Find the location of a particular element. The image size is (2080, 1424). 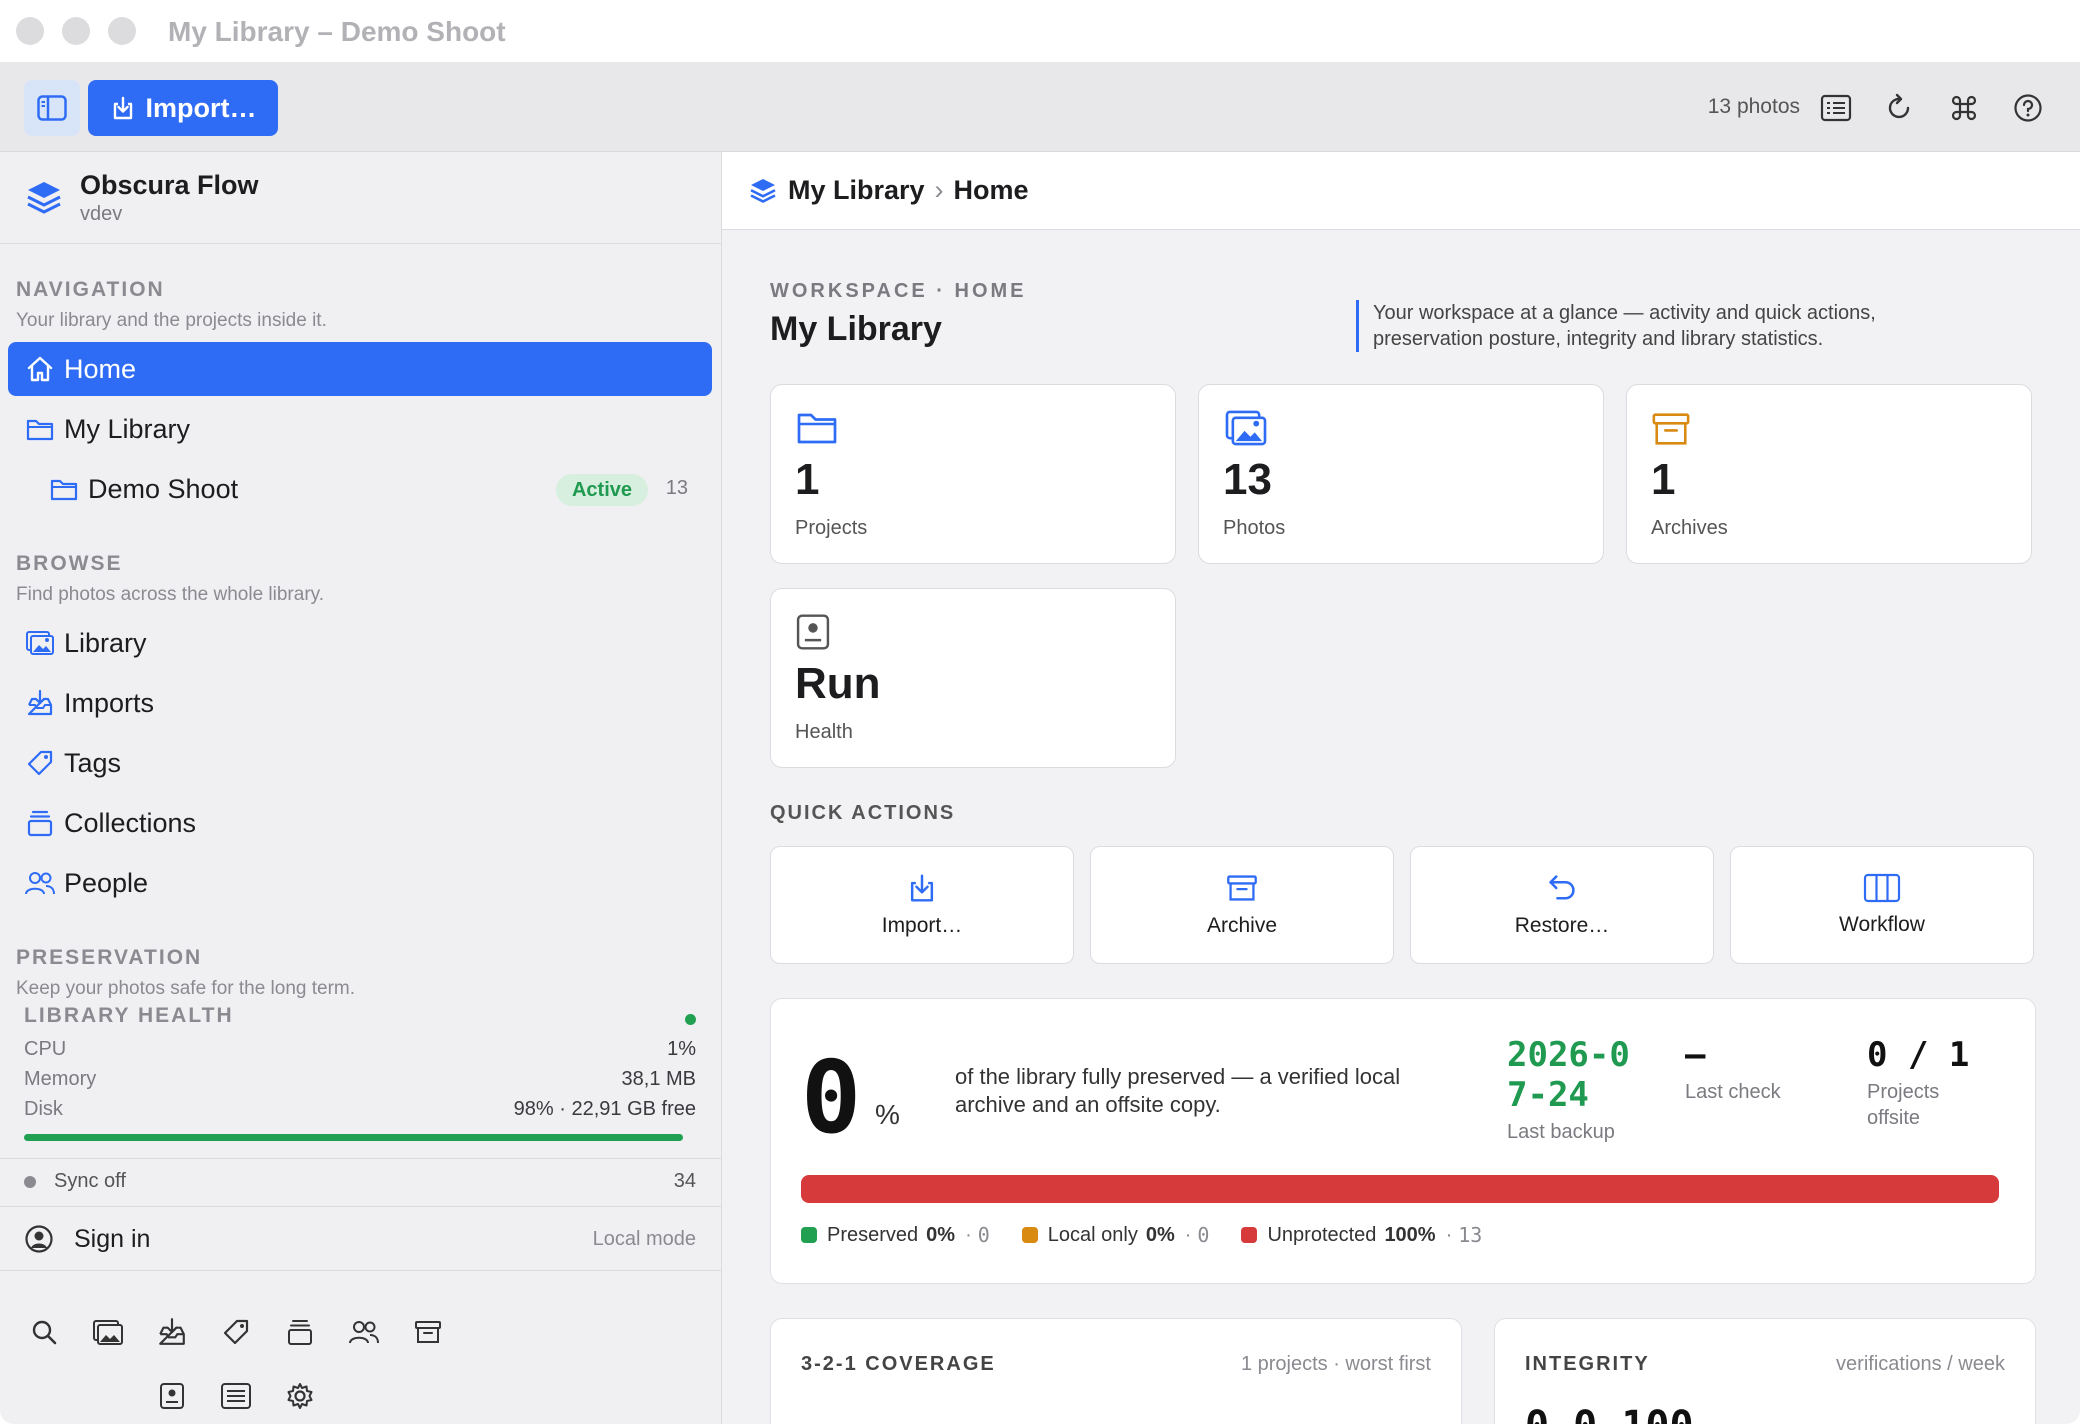

stat-value: 13 is located at coordinates (1247, 479).